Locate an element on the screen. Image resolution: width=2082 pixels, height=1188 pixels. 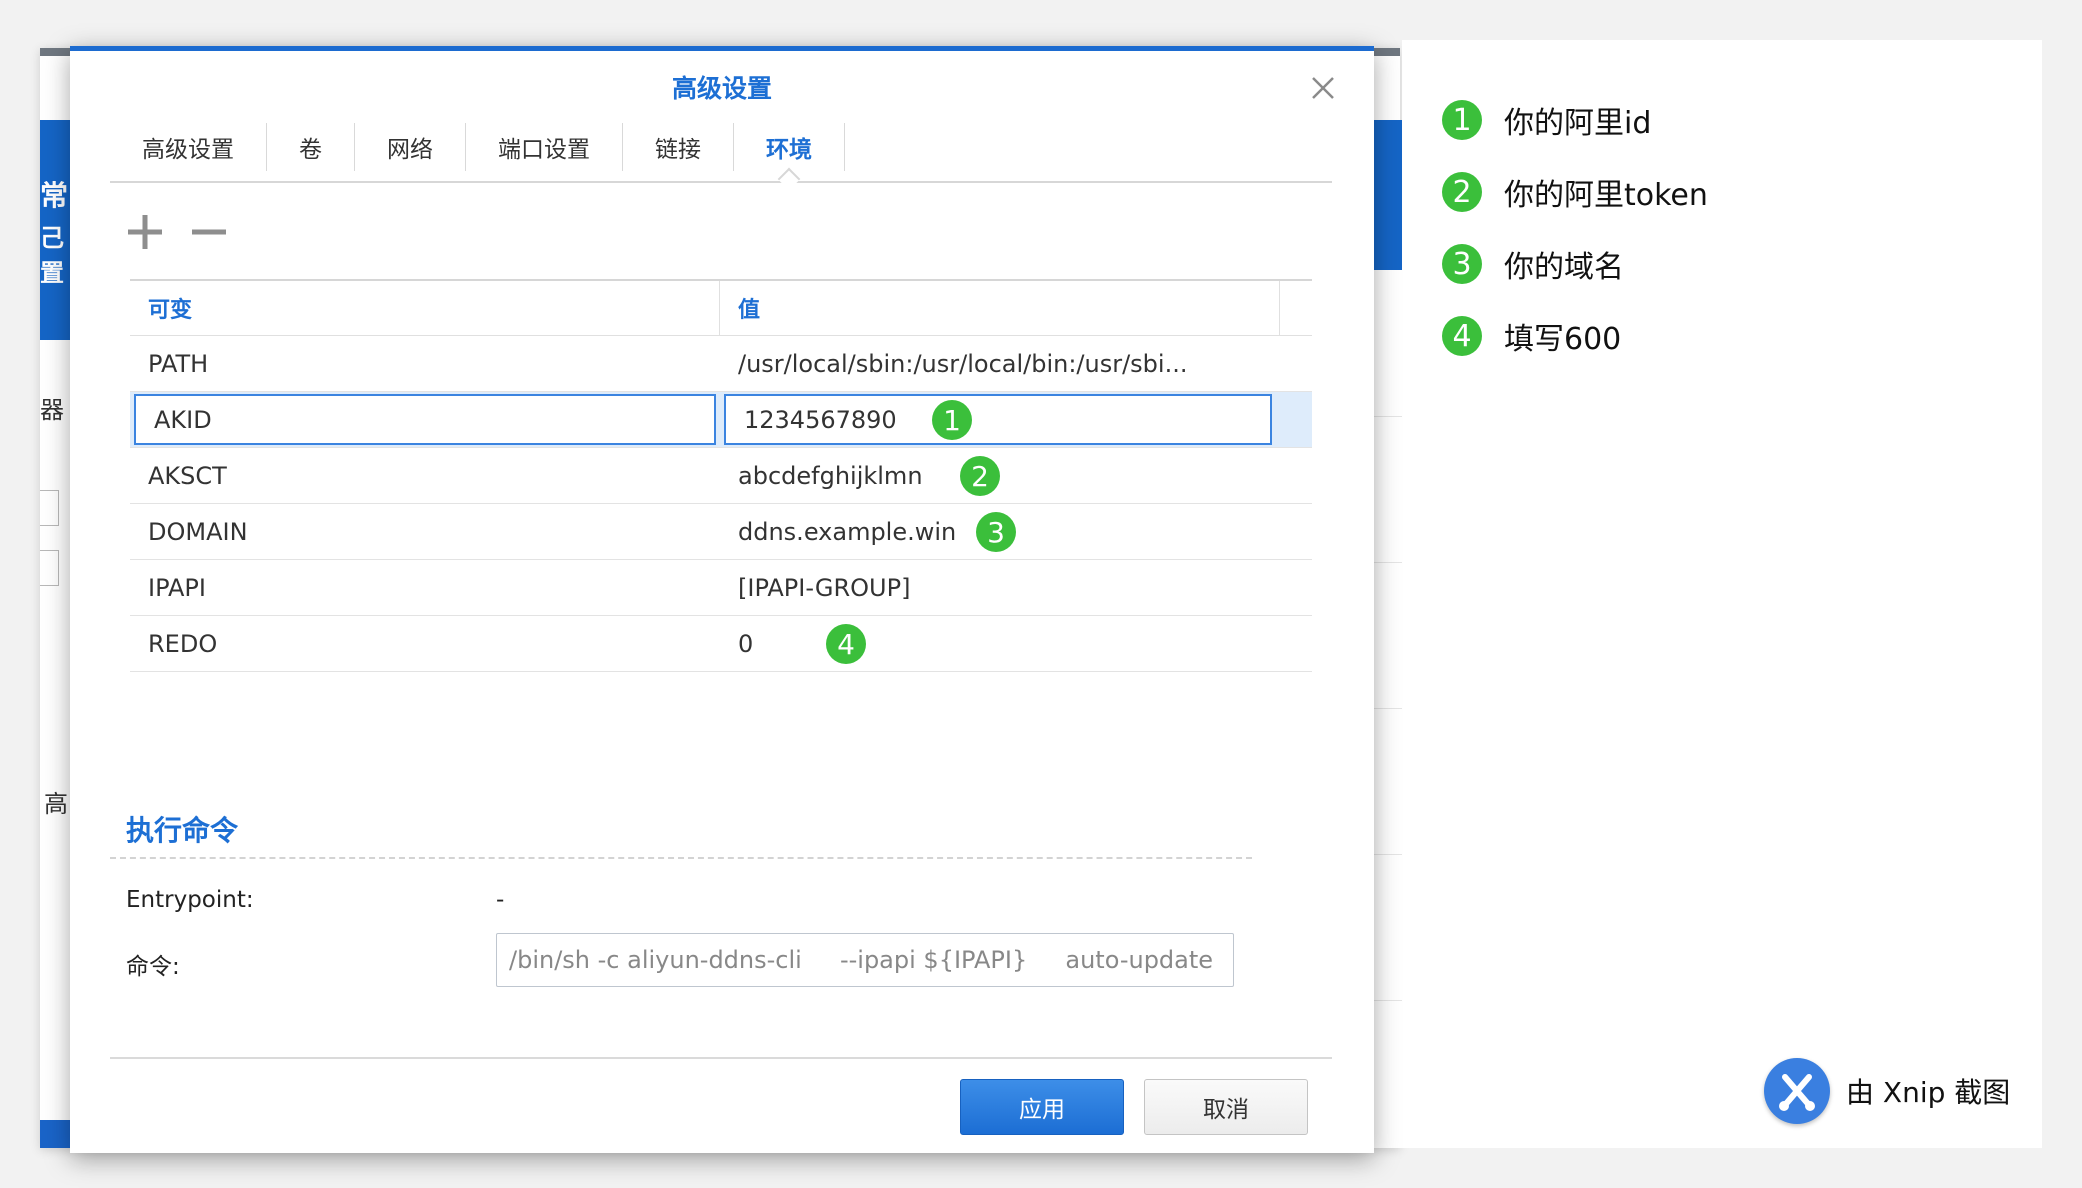
annotation-item: 2 你的阿里token is located at coordinates (1575, 192).